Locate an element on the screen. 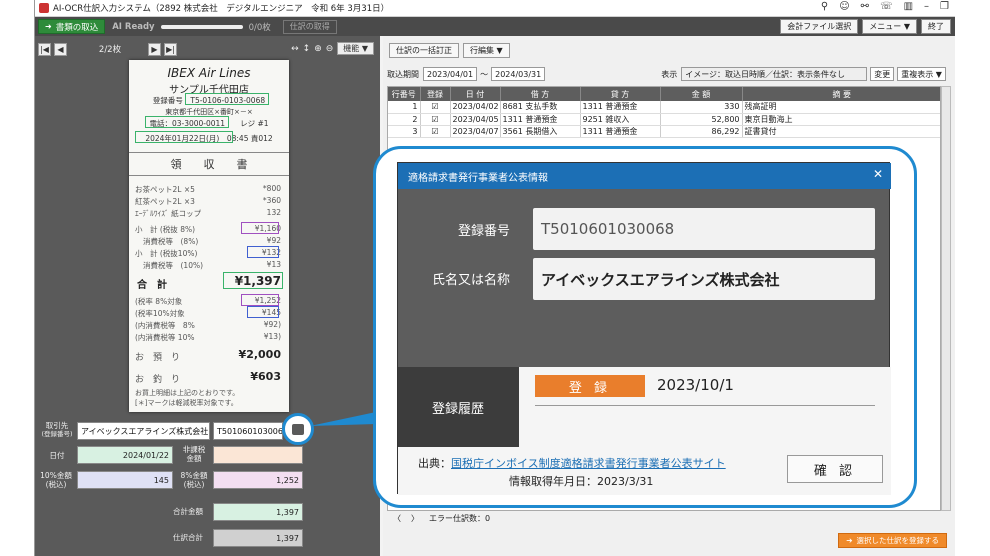  partner-reg-field: T5010601030068 is located at coordinates (248, 431).